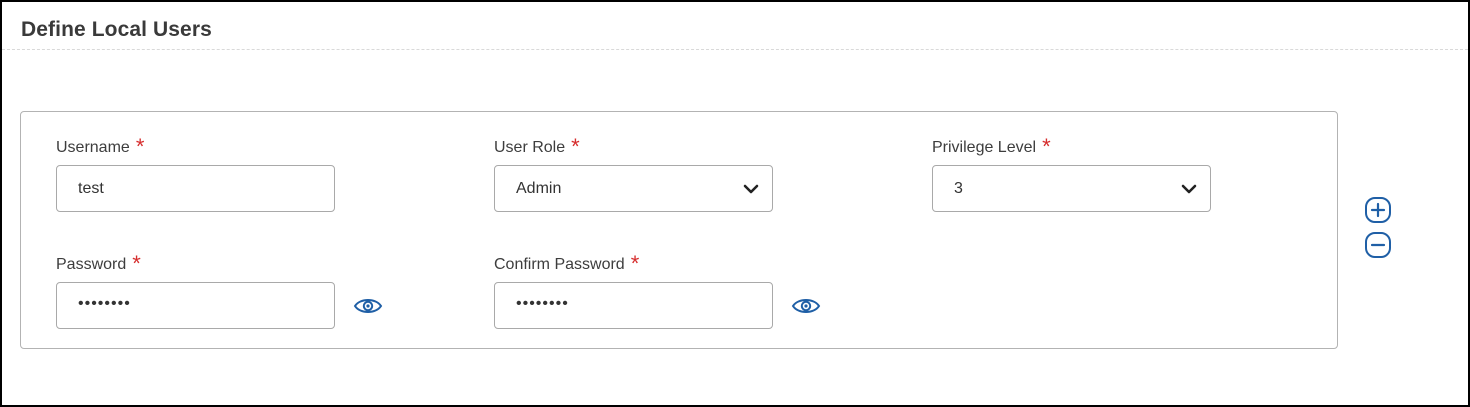  Describe the element at coordinates (93, 147) in the screenshot. I see `username-label-text: Username` at that location.